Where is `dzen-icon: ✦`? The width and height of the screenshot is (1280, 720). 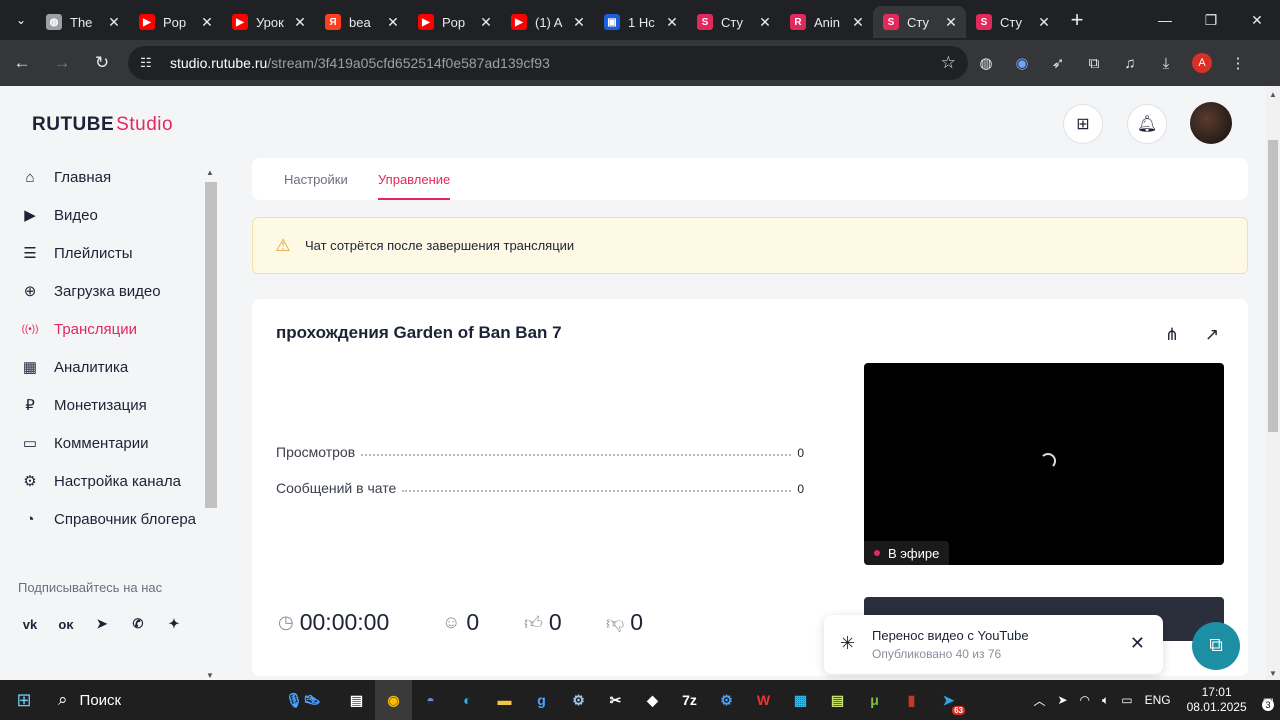 dzen-icon: ✦ is located at coordinates (174, 624).